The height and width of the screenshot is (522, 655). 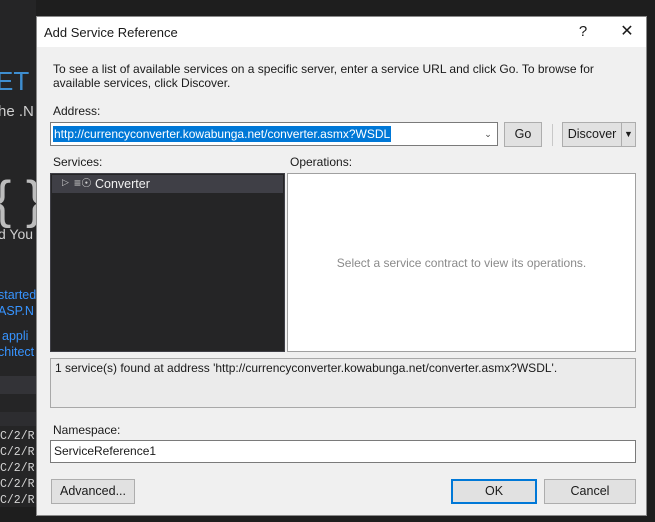 I want to click on operations-label: Operations:, so click(x=321, y=162).